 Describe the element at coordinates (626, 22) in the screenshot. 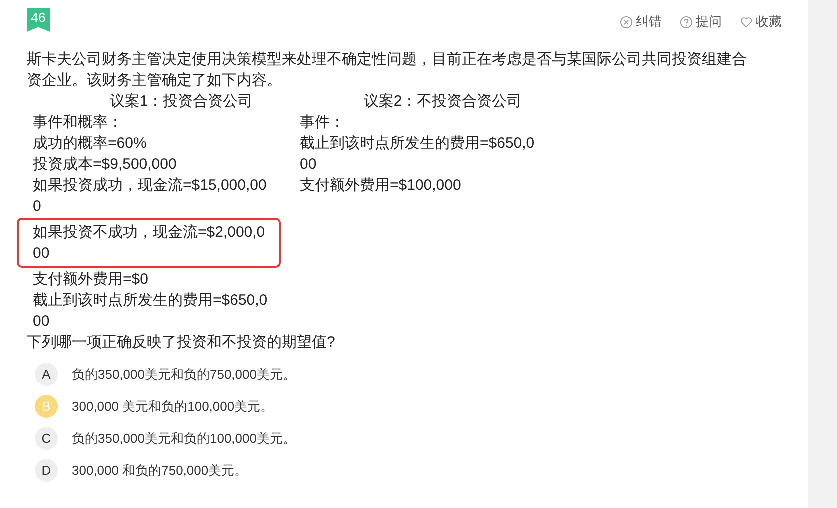

I see `close-circle-icon` at that location.